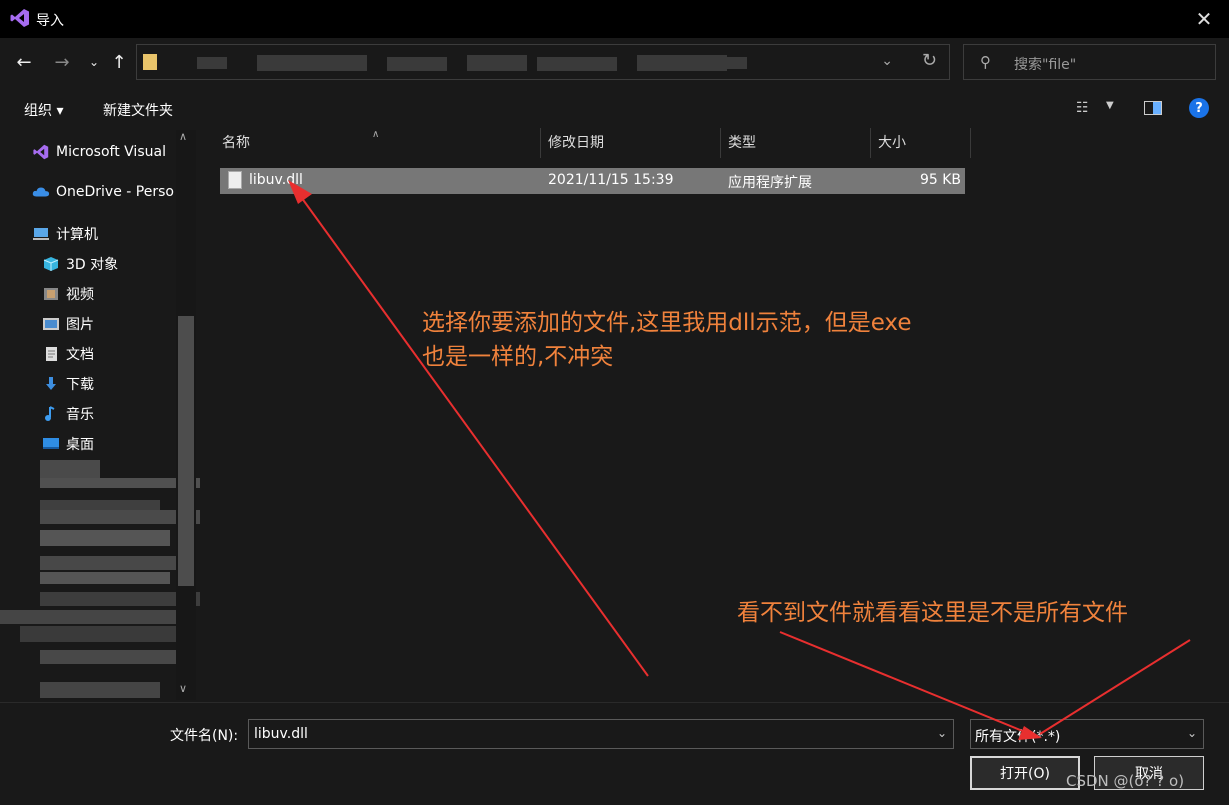 The width and height of the screenshot is (1229, 805). What do you see at coordinates (80, 445) in the screenshot?
I see `sidebar-item-label: 桌面` at bounding box center [80, 445].